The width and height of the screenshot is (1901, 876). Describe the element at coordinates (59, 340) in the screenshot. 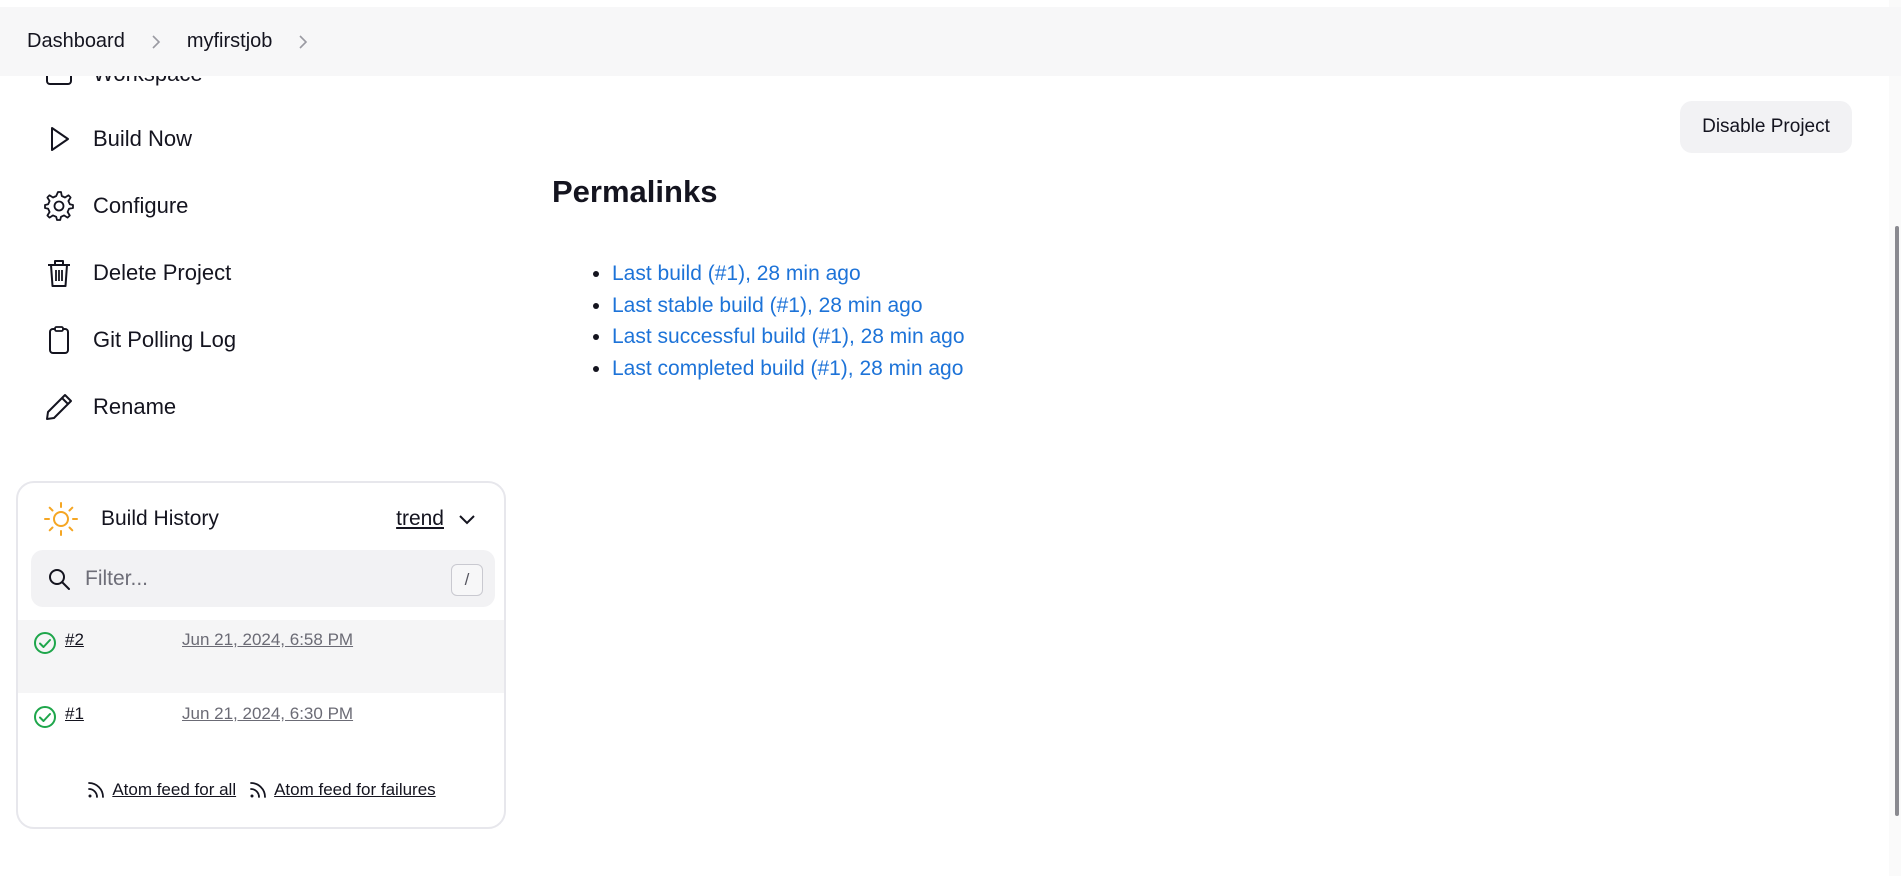

I see `clipboard-icon` at that location.